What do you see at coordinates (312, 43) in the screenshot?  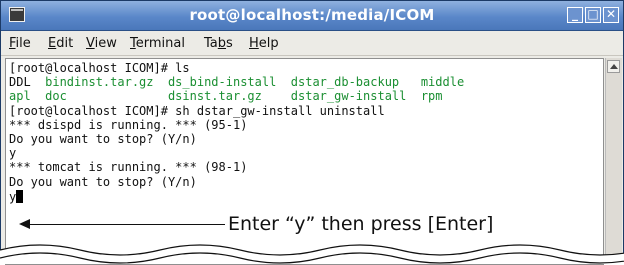 I see `menu-bar: File Edit View Terminal Tabs Help` at bounding box center [312, 43].